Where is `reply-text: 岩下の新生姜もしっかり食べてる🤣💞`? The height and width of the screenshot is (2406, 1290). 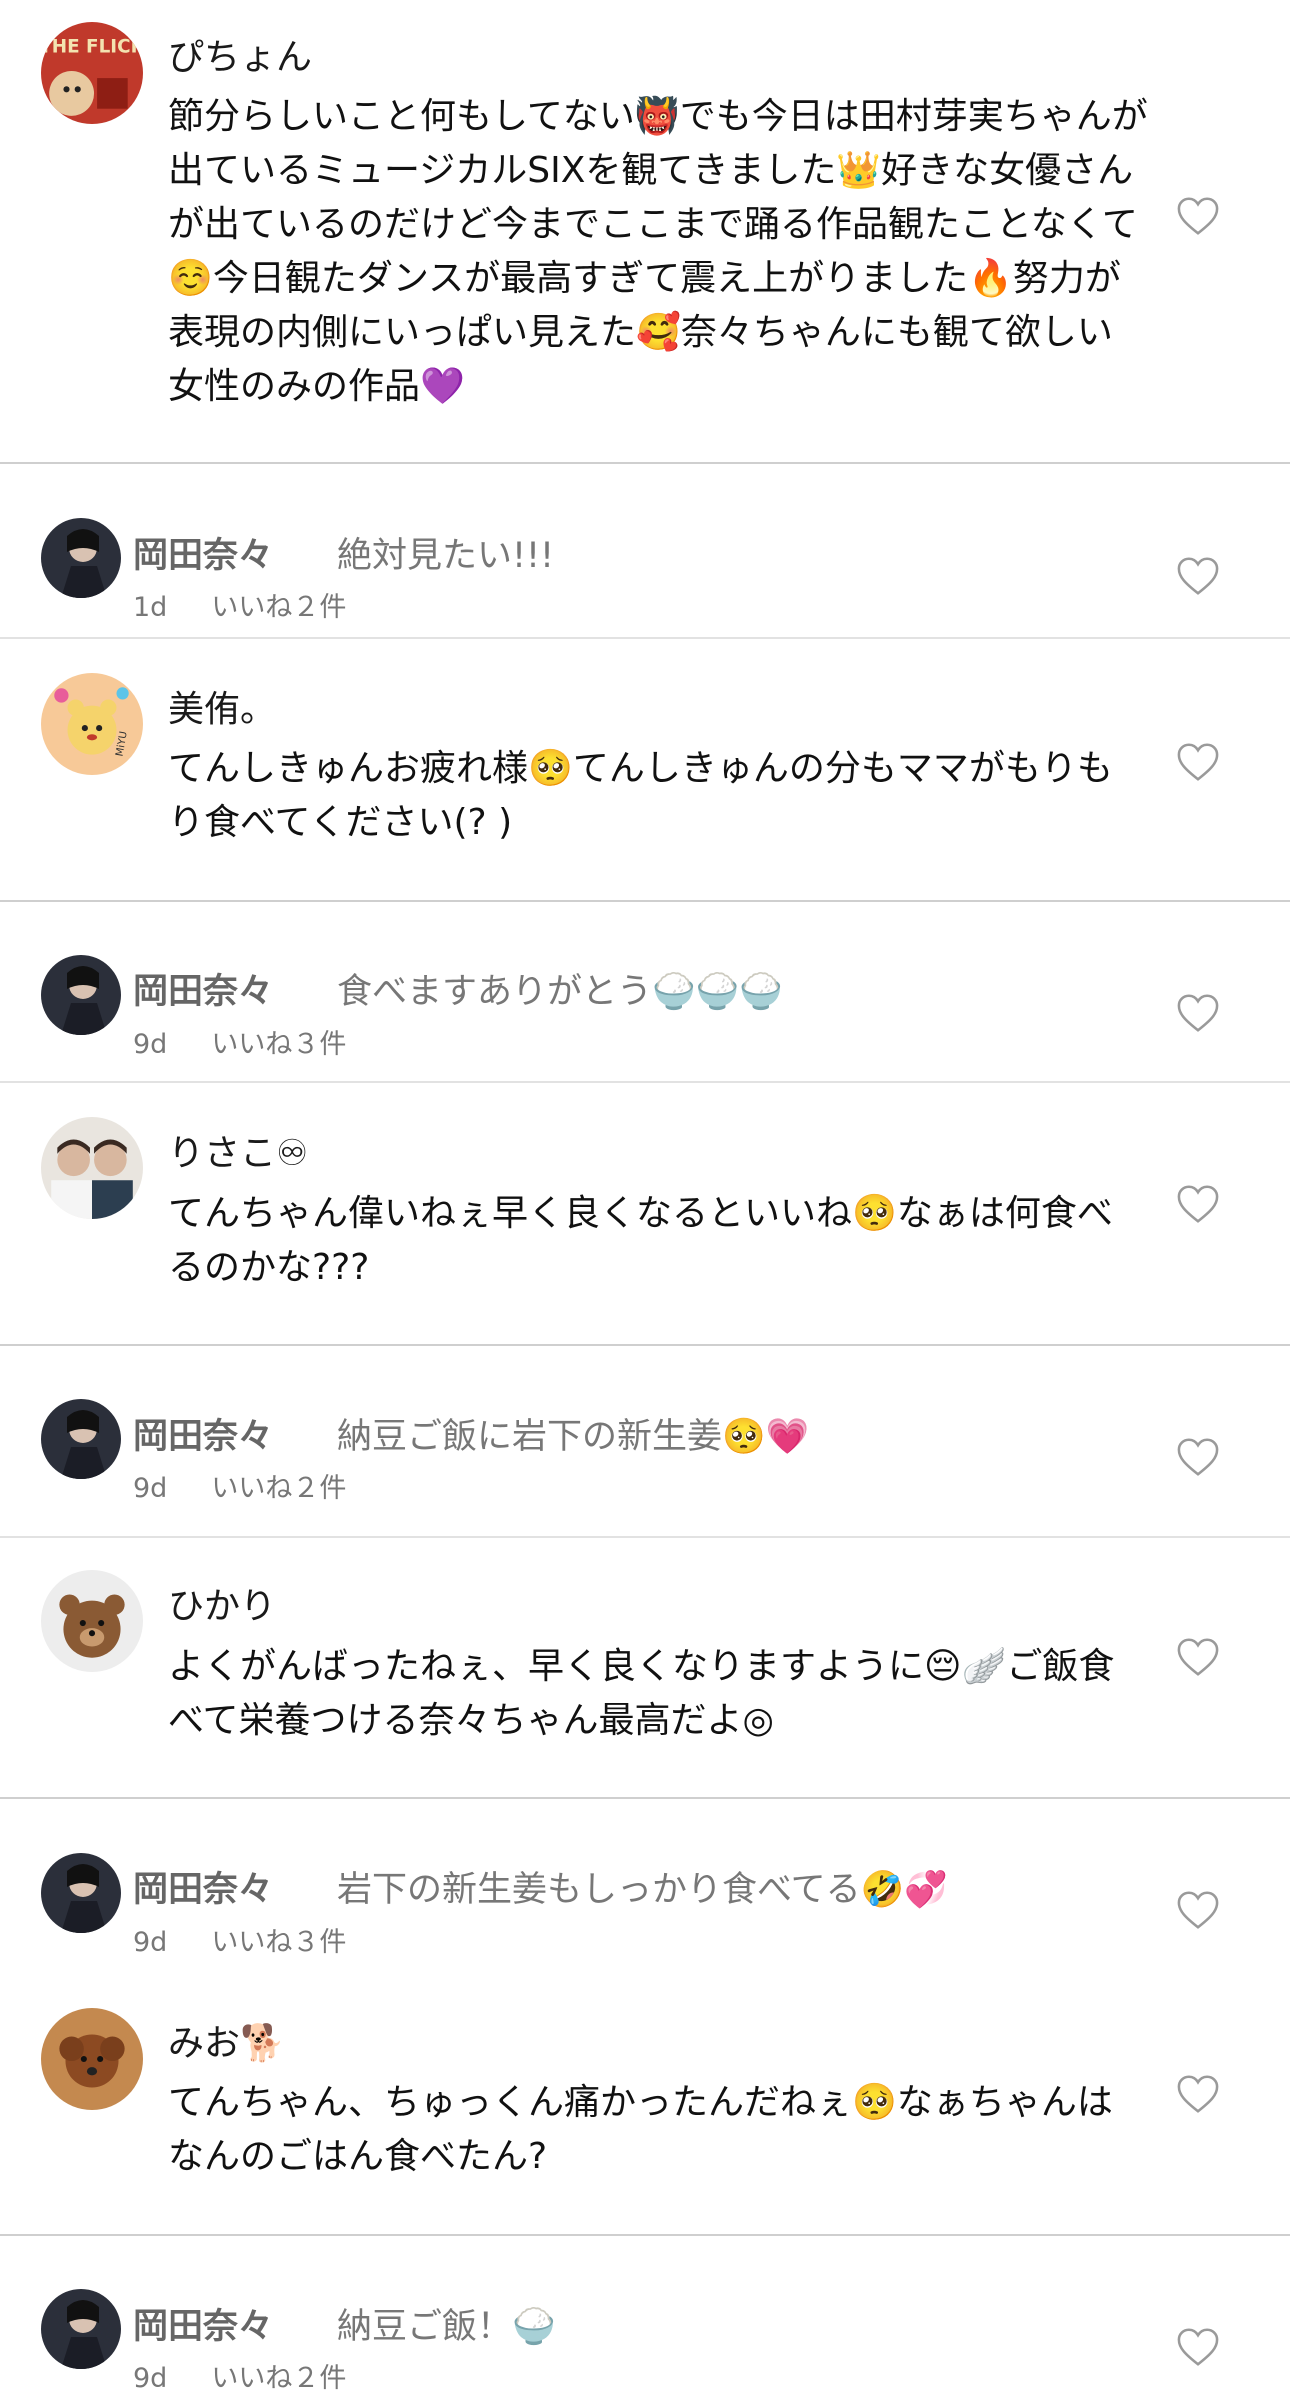
reply-text: 岩下の新生姜もしっかり食べてる🤣💞 is located at coordinates (642, 1890).